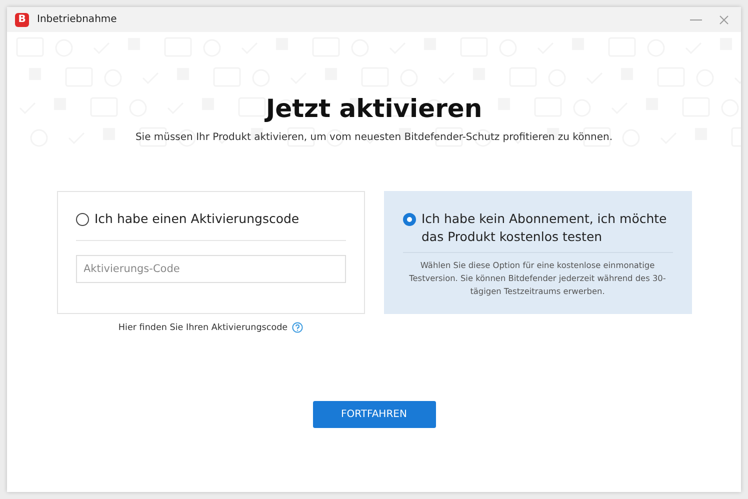 This screenshot has height=499, width=748. Describe the element at coordinates (374, 414) in the screenshot. I see `continue-button: FORTFAHREN` at that location.